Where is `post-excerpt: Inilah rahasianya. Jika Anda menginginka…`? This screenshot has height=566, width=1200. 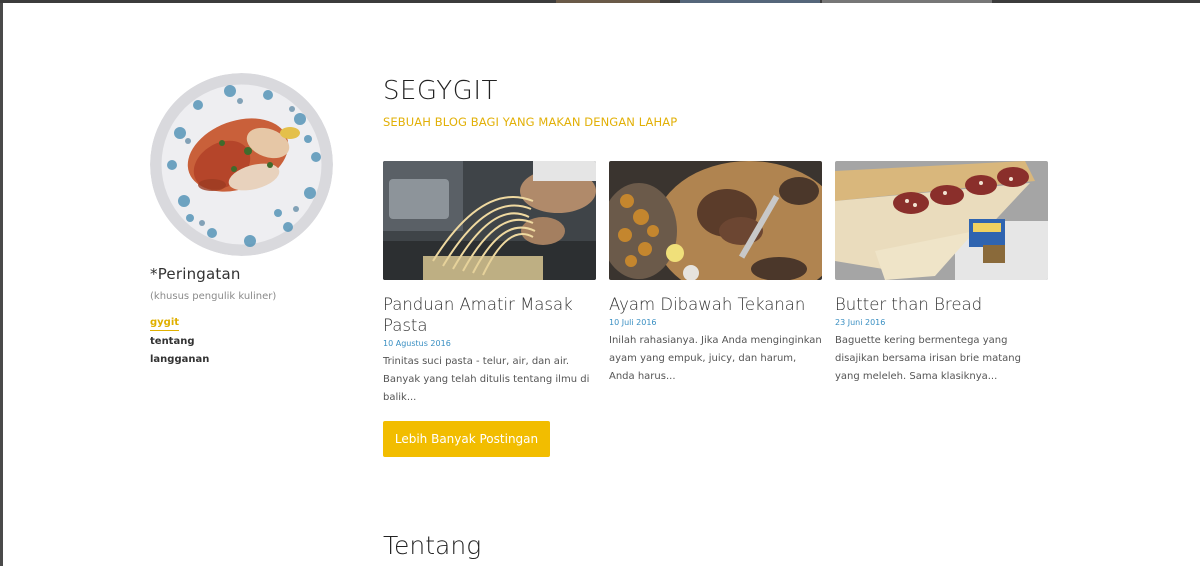 post-excerpt: Inilah rahasianya. Jika Anda menginginka… is located at coordinates (715, 358).